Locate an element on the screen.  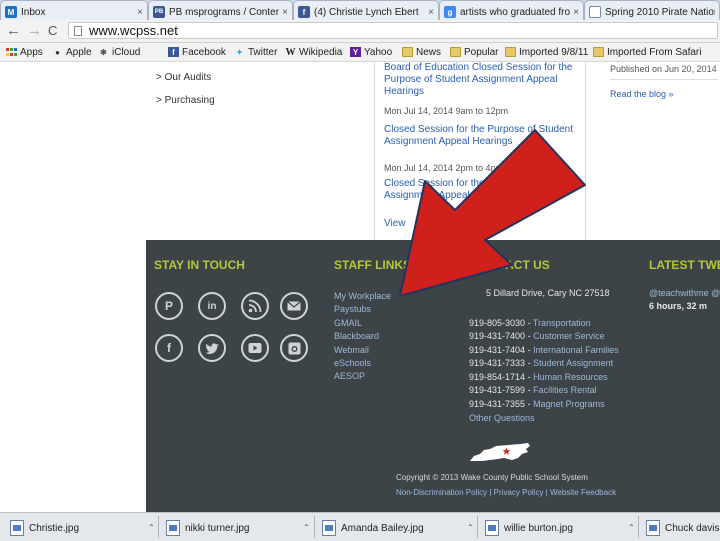
phone-facilities-rental: 919-431-7599 - Facilities Rental is located at coordinates (533, 390).